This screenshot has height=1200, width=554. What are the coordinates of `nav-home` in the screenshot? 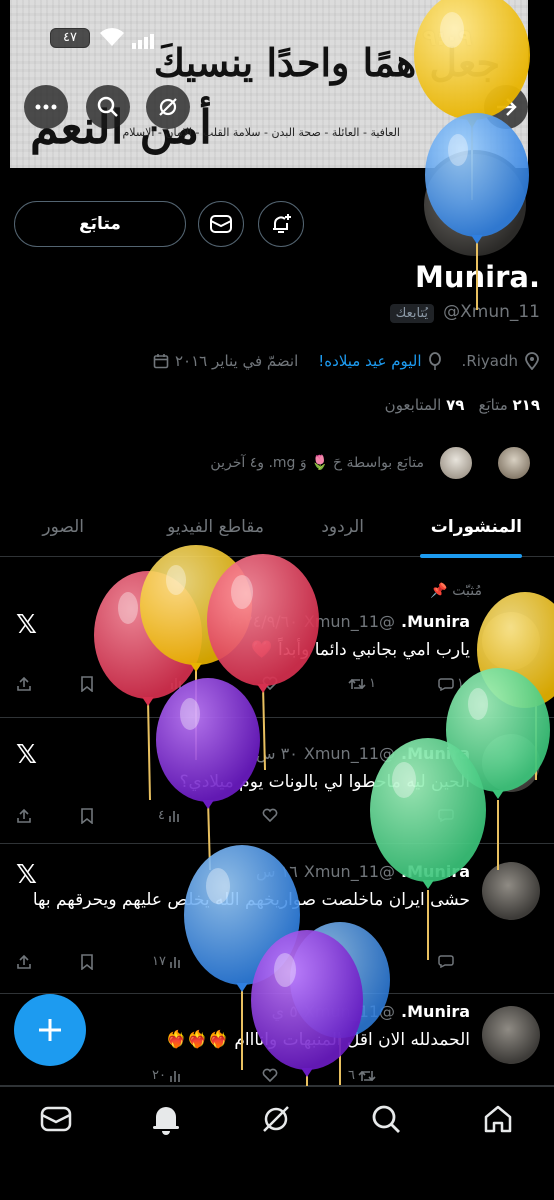 It's located at (498, 1119).